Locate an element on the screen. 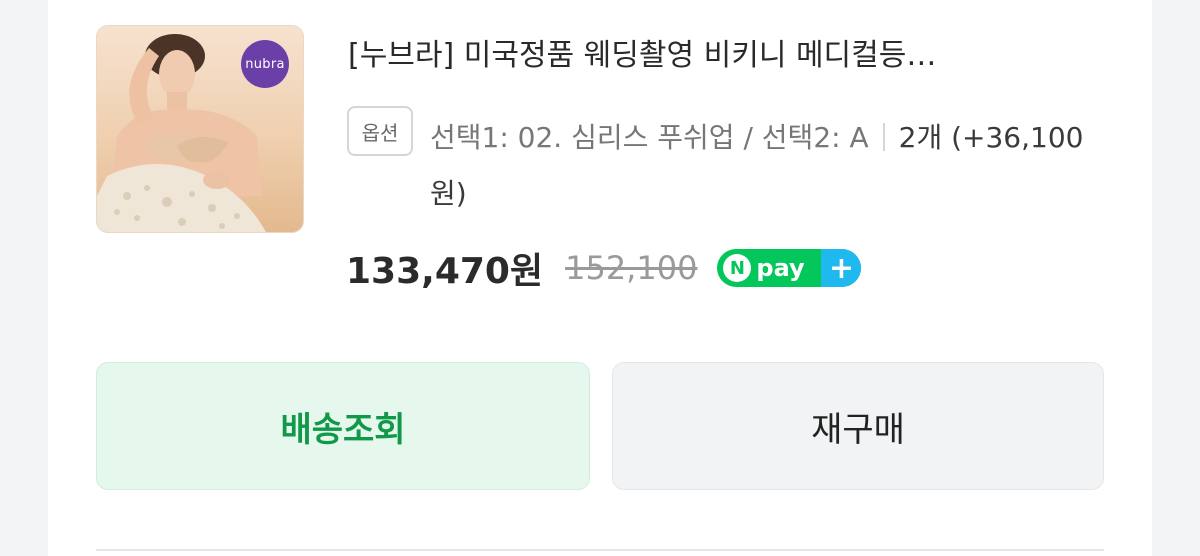 This screenshot has width=1200, height=556. option-badge: 옵션 is located at coordinates (380, 131).